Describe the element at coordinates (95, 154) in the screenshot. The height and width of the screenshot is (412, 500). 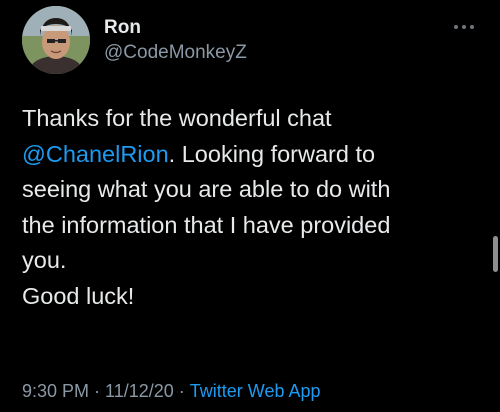
I see `mention-link: @ChanelRion` at that location.